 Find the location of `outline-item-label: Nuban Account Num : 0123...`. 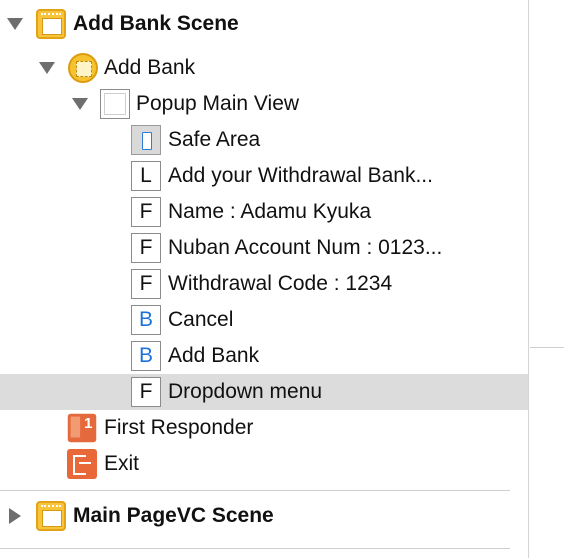

outline-item-label: Nuban Account Num : 0123... is located at coordinates (305, 247).